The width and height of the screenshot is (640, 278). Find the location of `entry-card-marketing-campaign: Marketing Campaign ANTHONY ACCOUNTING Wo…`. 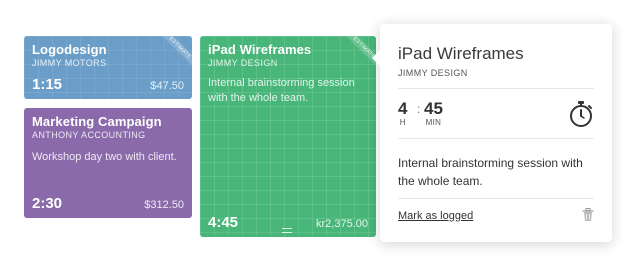

entry-card-marketing-campaign: Marketing Campaign ANTHONY ACCOUNTING Wo… is located at coordinates (108, 163).